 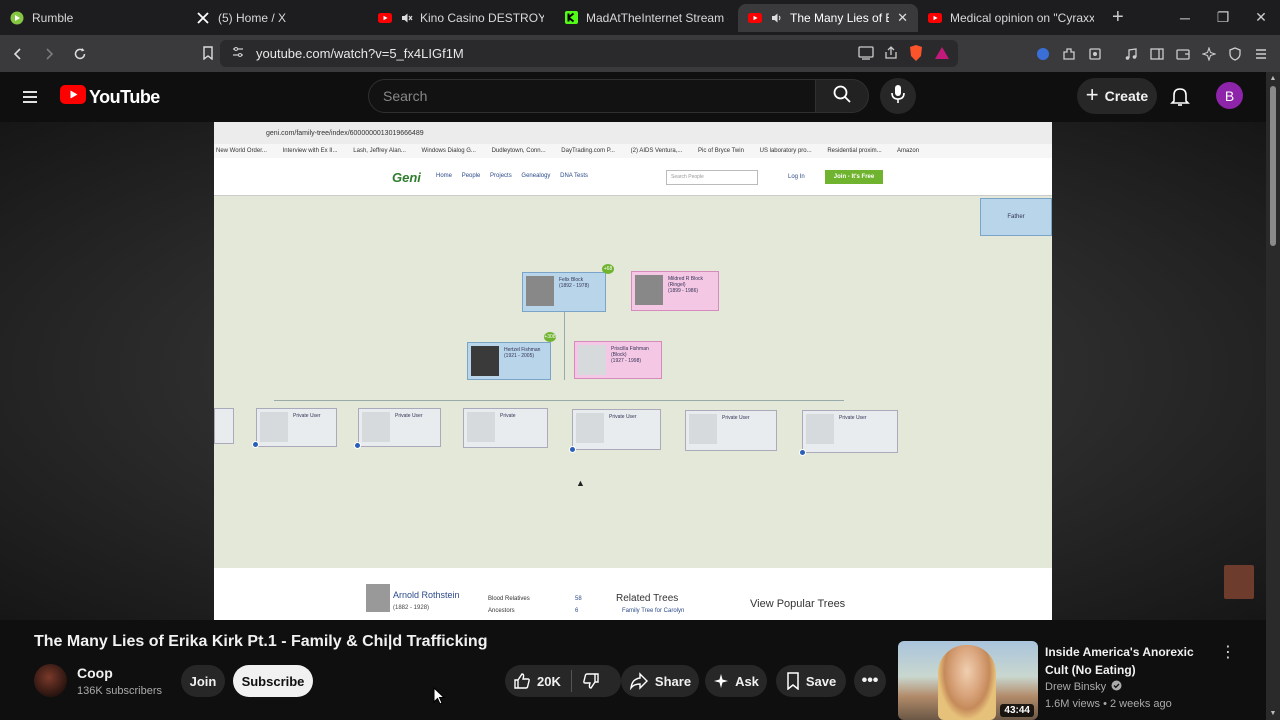 What do you see at coordinates (509, 361) in the screenshot?
I see `tree-node-person: Hertzel Fishman (1921 - 2005)` at bounding box center [509, 361].